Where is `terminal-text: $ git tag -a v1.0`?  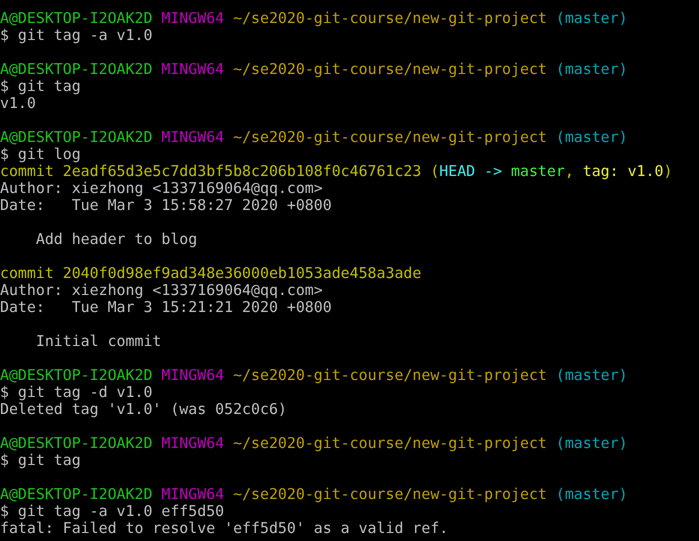
terminal-text: $ git tag -a v1.0 is located at coordinates (76, 35).